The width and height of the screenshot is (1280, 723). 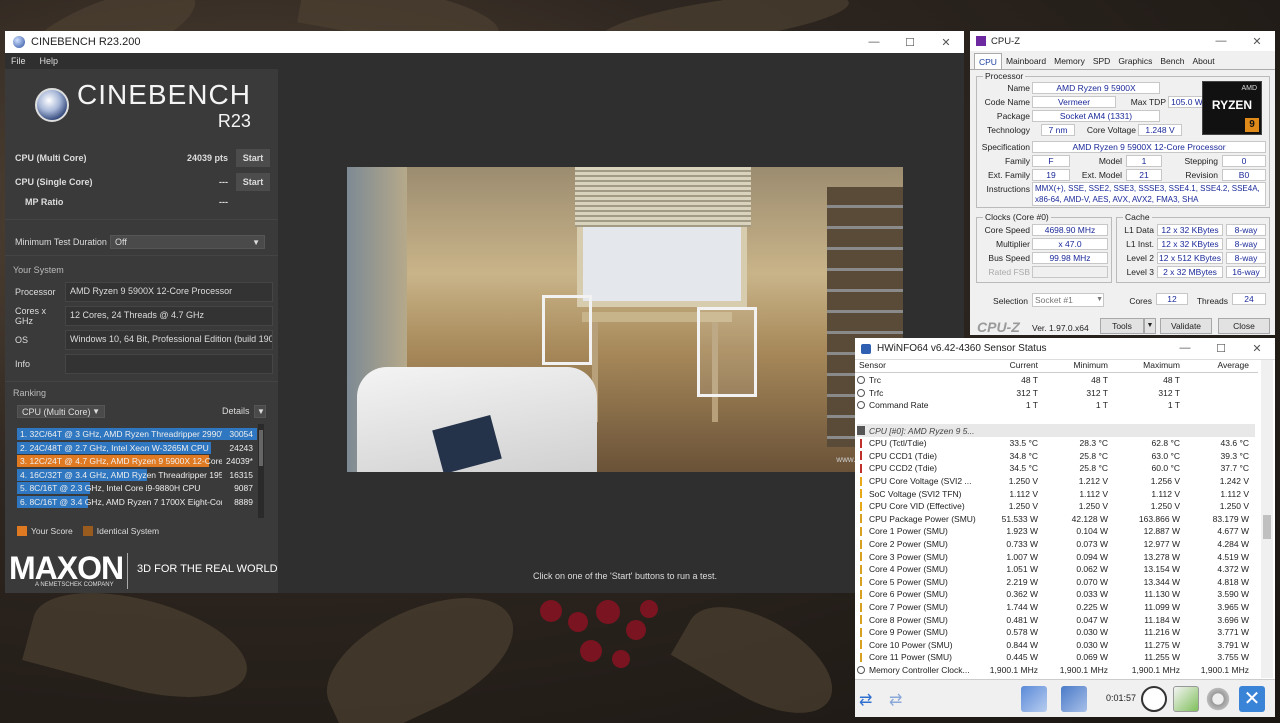 I want to click on score-multi-label: CPU (Multi Core), so click(x=51, y=158).